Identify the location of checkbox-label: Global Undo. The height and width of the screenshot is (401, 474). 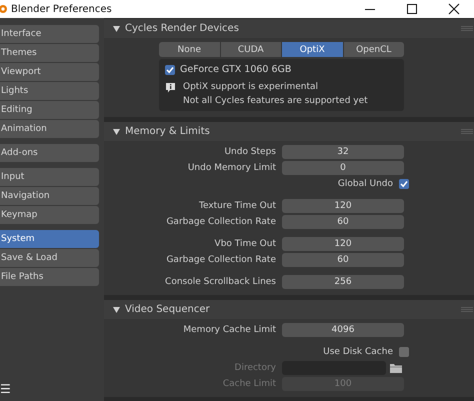
(365, 184).